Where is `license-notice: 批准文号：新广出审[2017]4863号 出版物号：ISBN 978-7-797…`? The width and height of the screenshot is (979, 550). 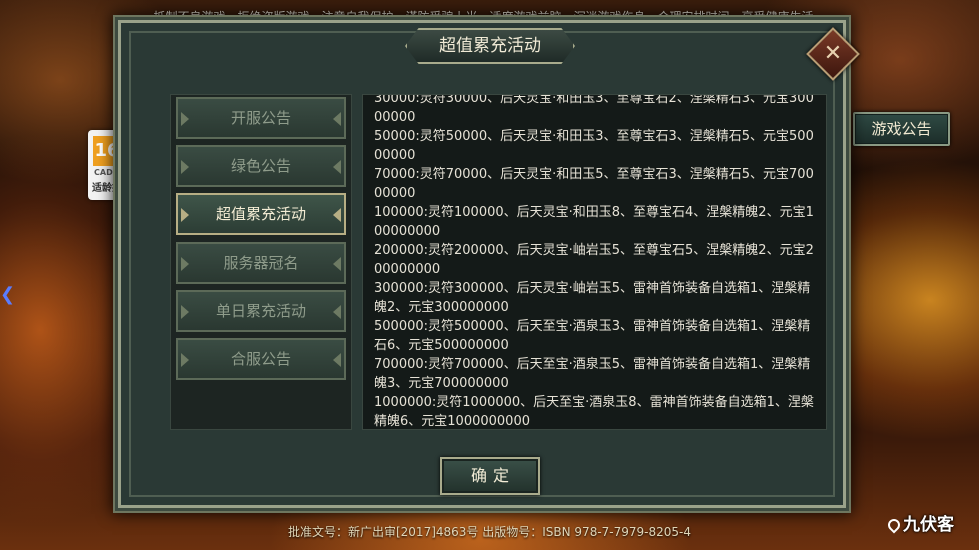 license-notice: 批准文号：新广出审[2017]4863号 出版物号：ISBN 978-7-797… is located at coordinates (489, 532).